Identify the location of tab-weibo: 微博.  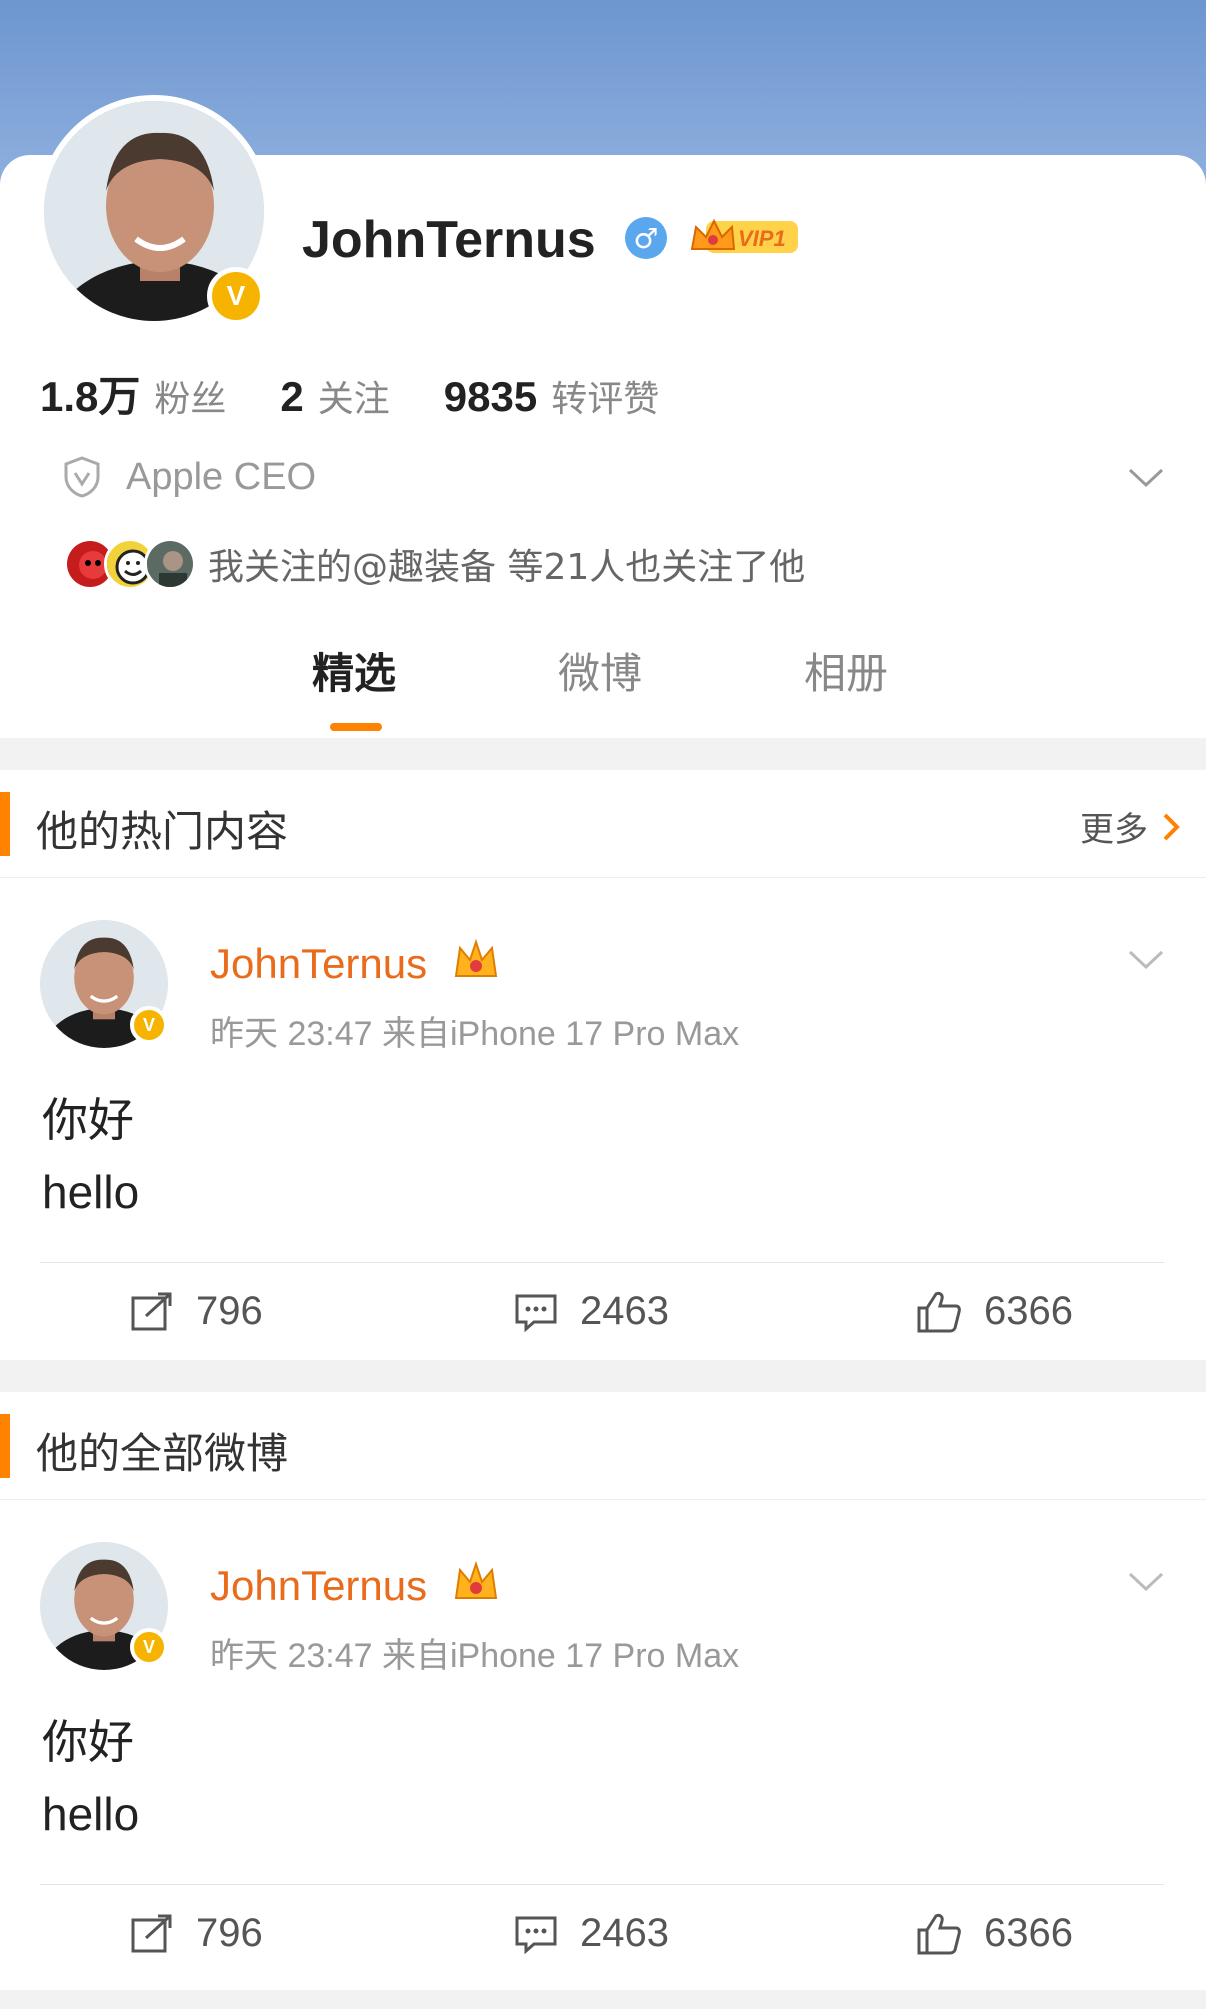
(600, 670).